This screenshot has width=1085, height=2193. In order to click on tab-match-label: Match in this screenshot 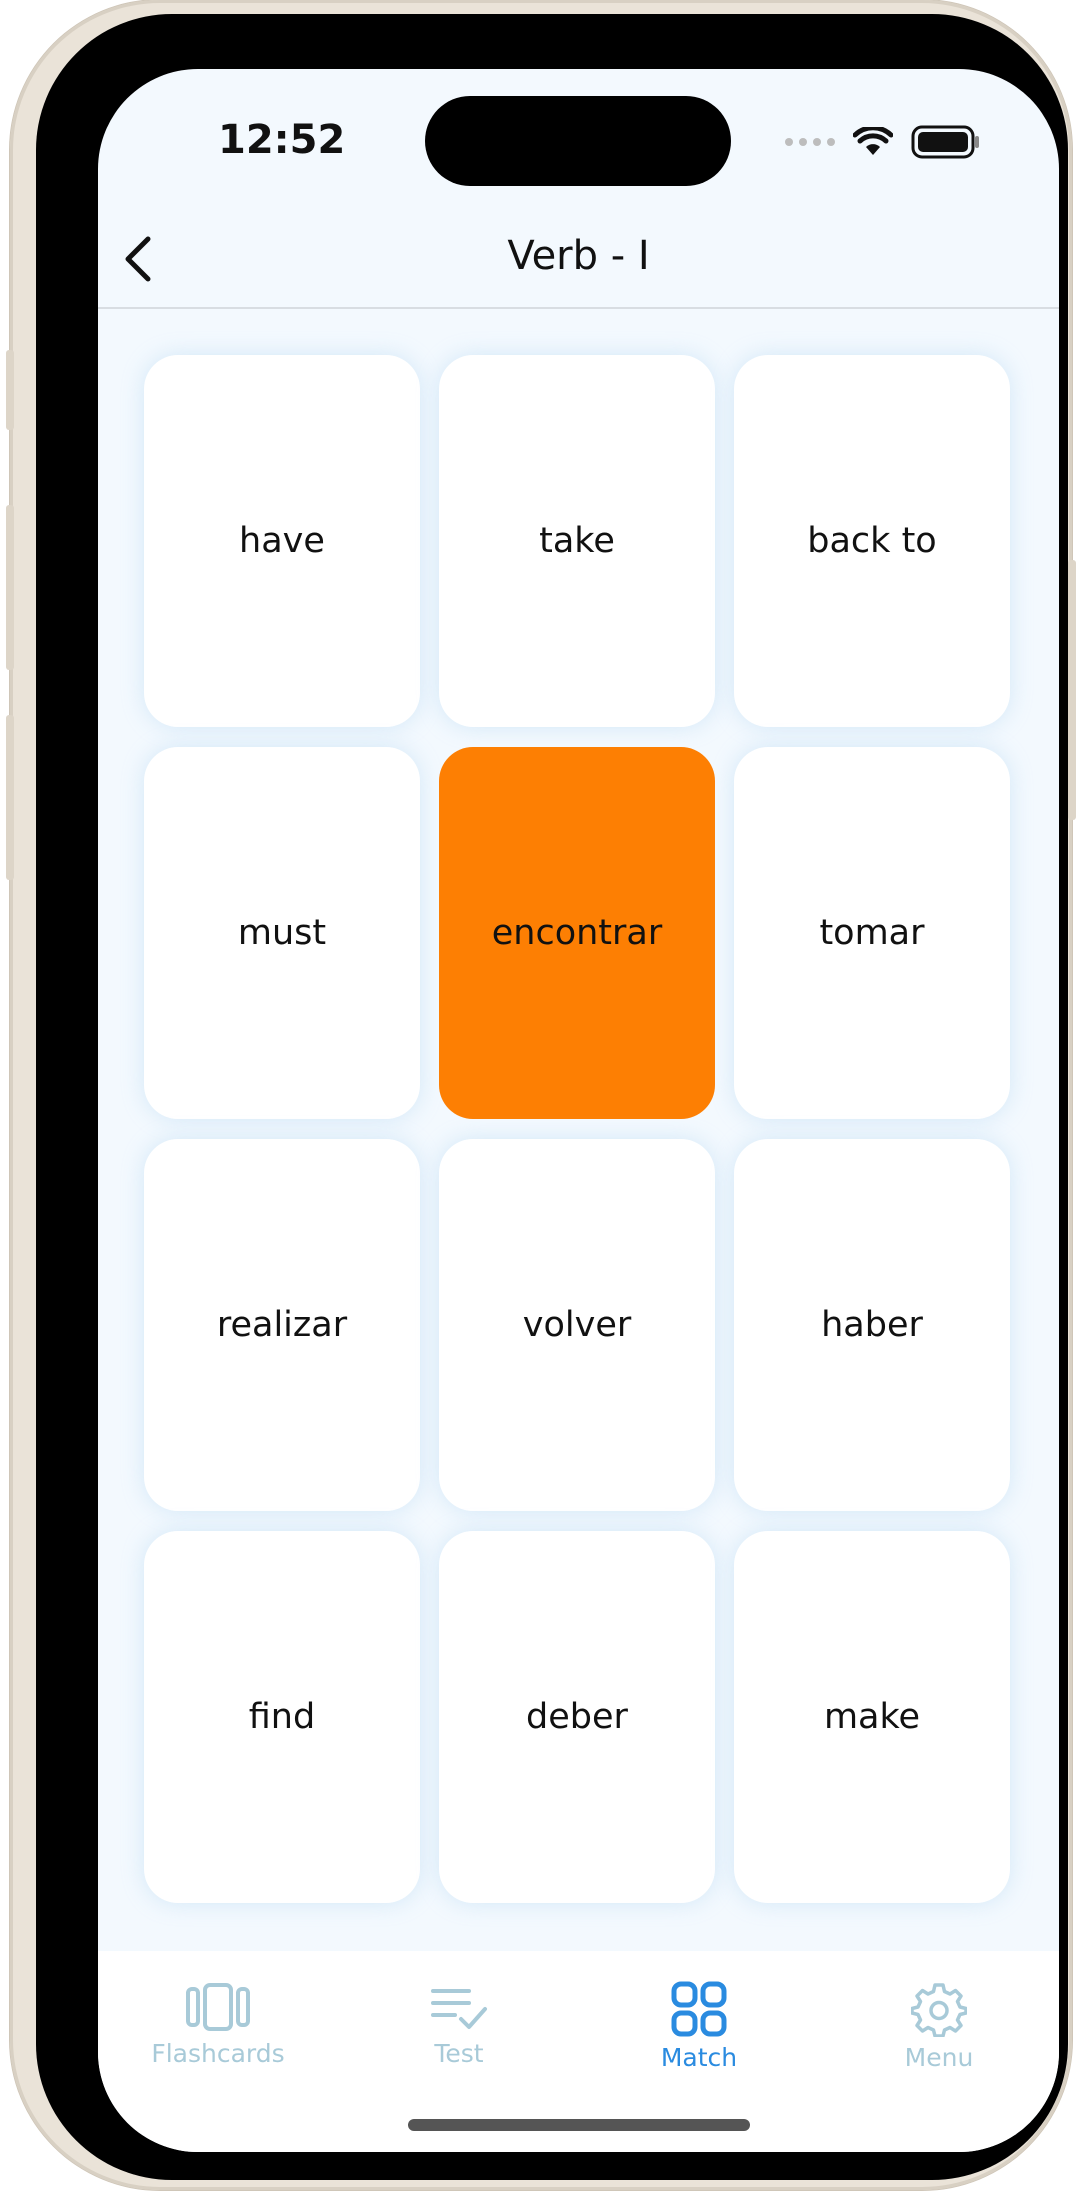, I will do `click(699, 2057)`.